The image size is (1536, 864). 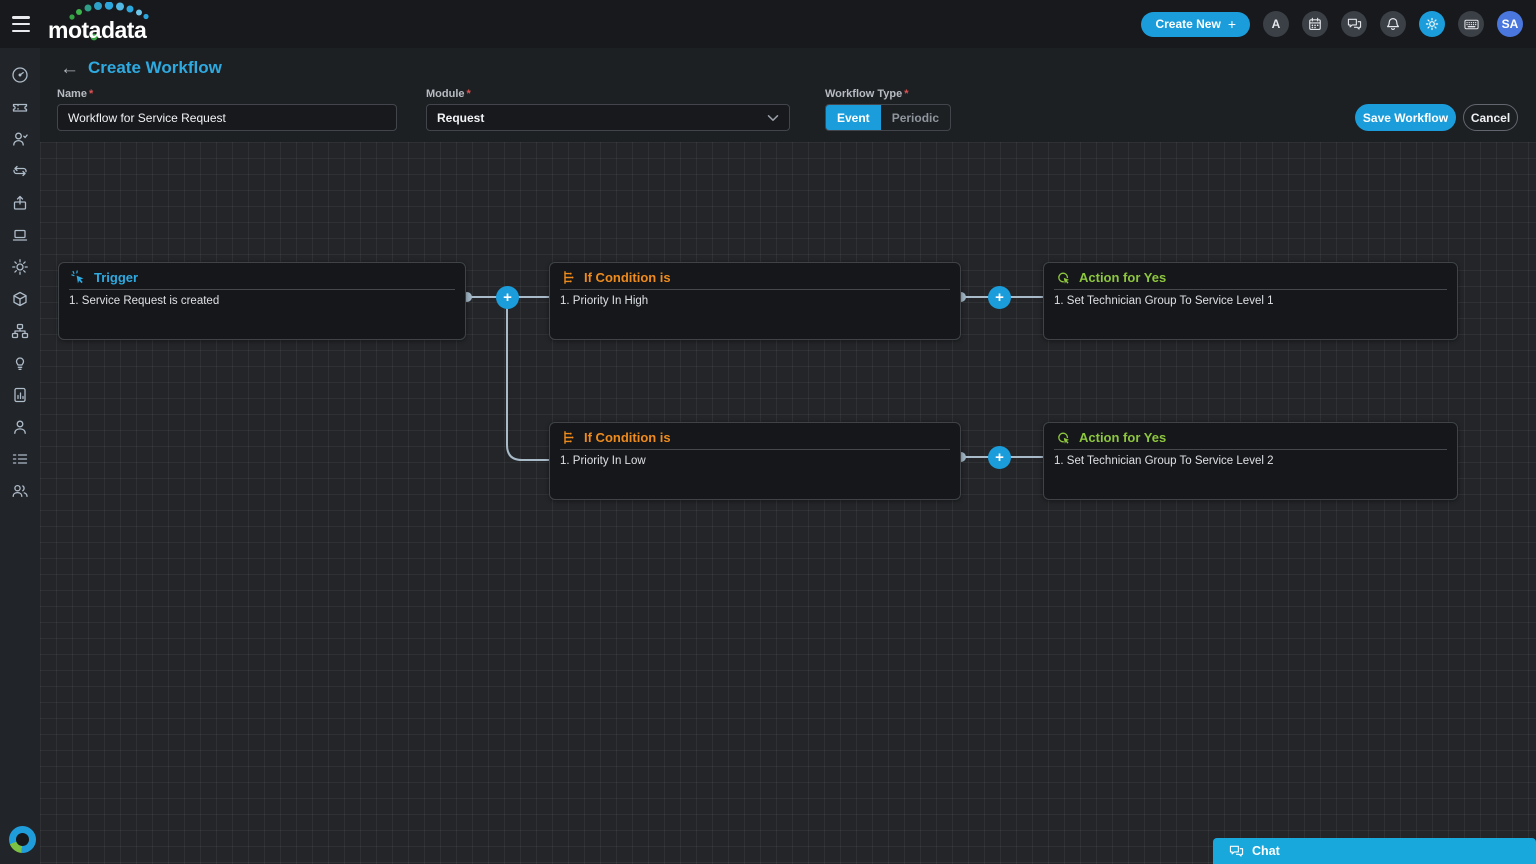 I want to click on cancel-button: Cancel, so click(x=1490, y=117).